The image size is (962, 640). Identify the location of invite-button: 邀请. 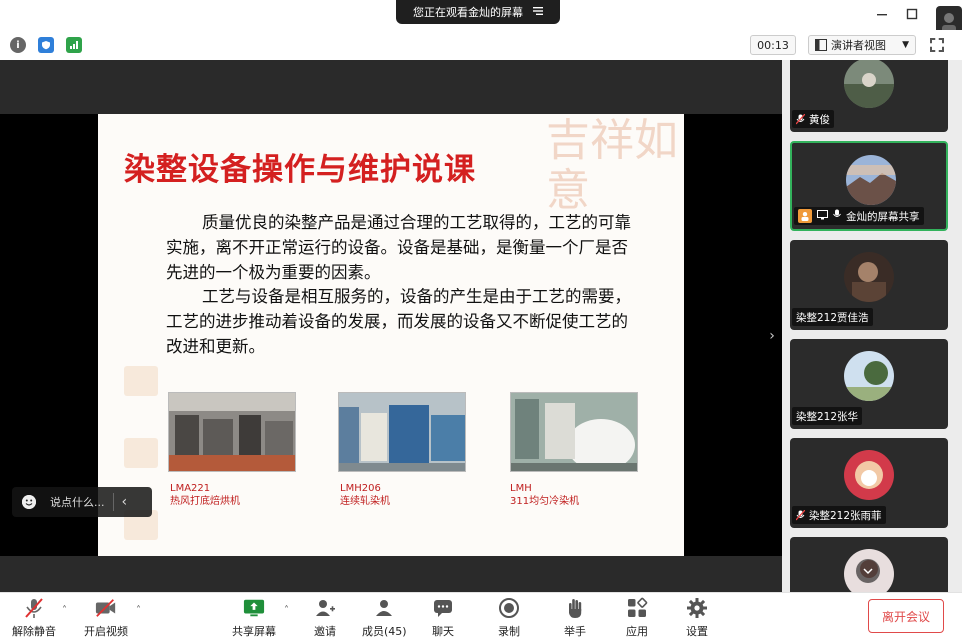
(325, 618).